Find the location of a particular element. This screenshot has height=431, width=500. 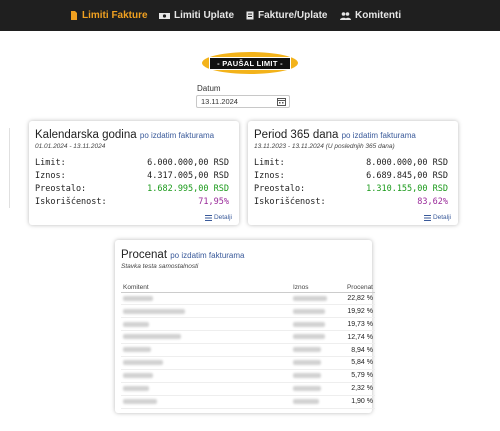

pausal-limit-logo: - PAUŠAL LIMIT - is located at coordinates (250, 63).